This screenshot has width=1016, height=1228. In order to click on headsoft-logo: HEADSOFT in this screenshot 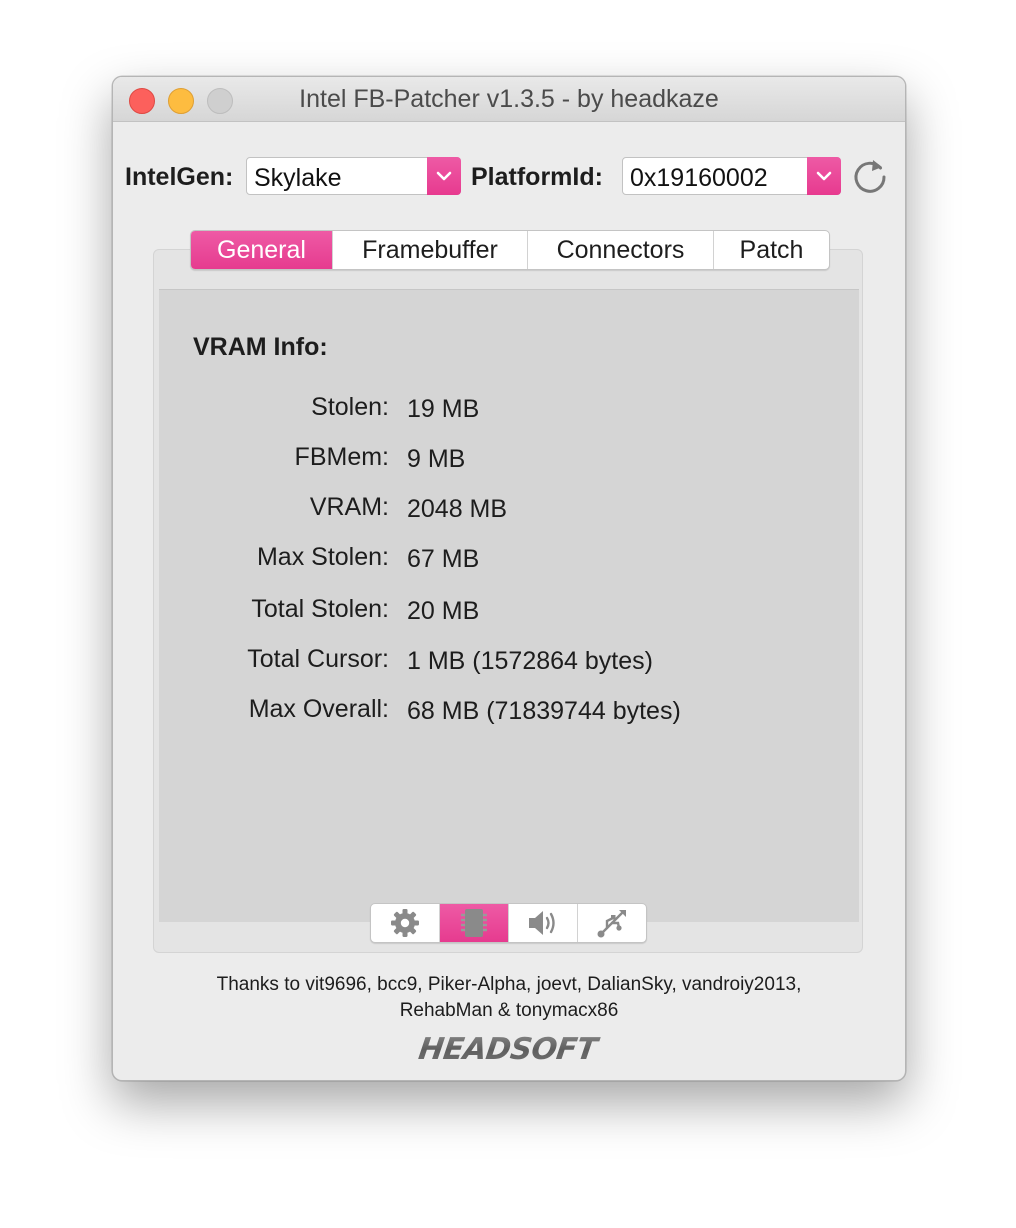, I will do `click(508, 1049)`.